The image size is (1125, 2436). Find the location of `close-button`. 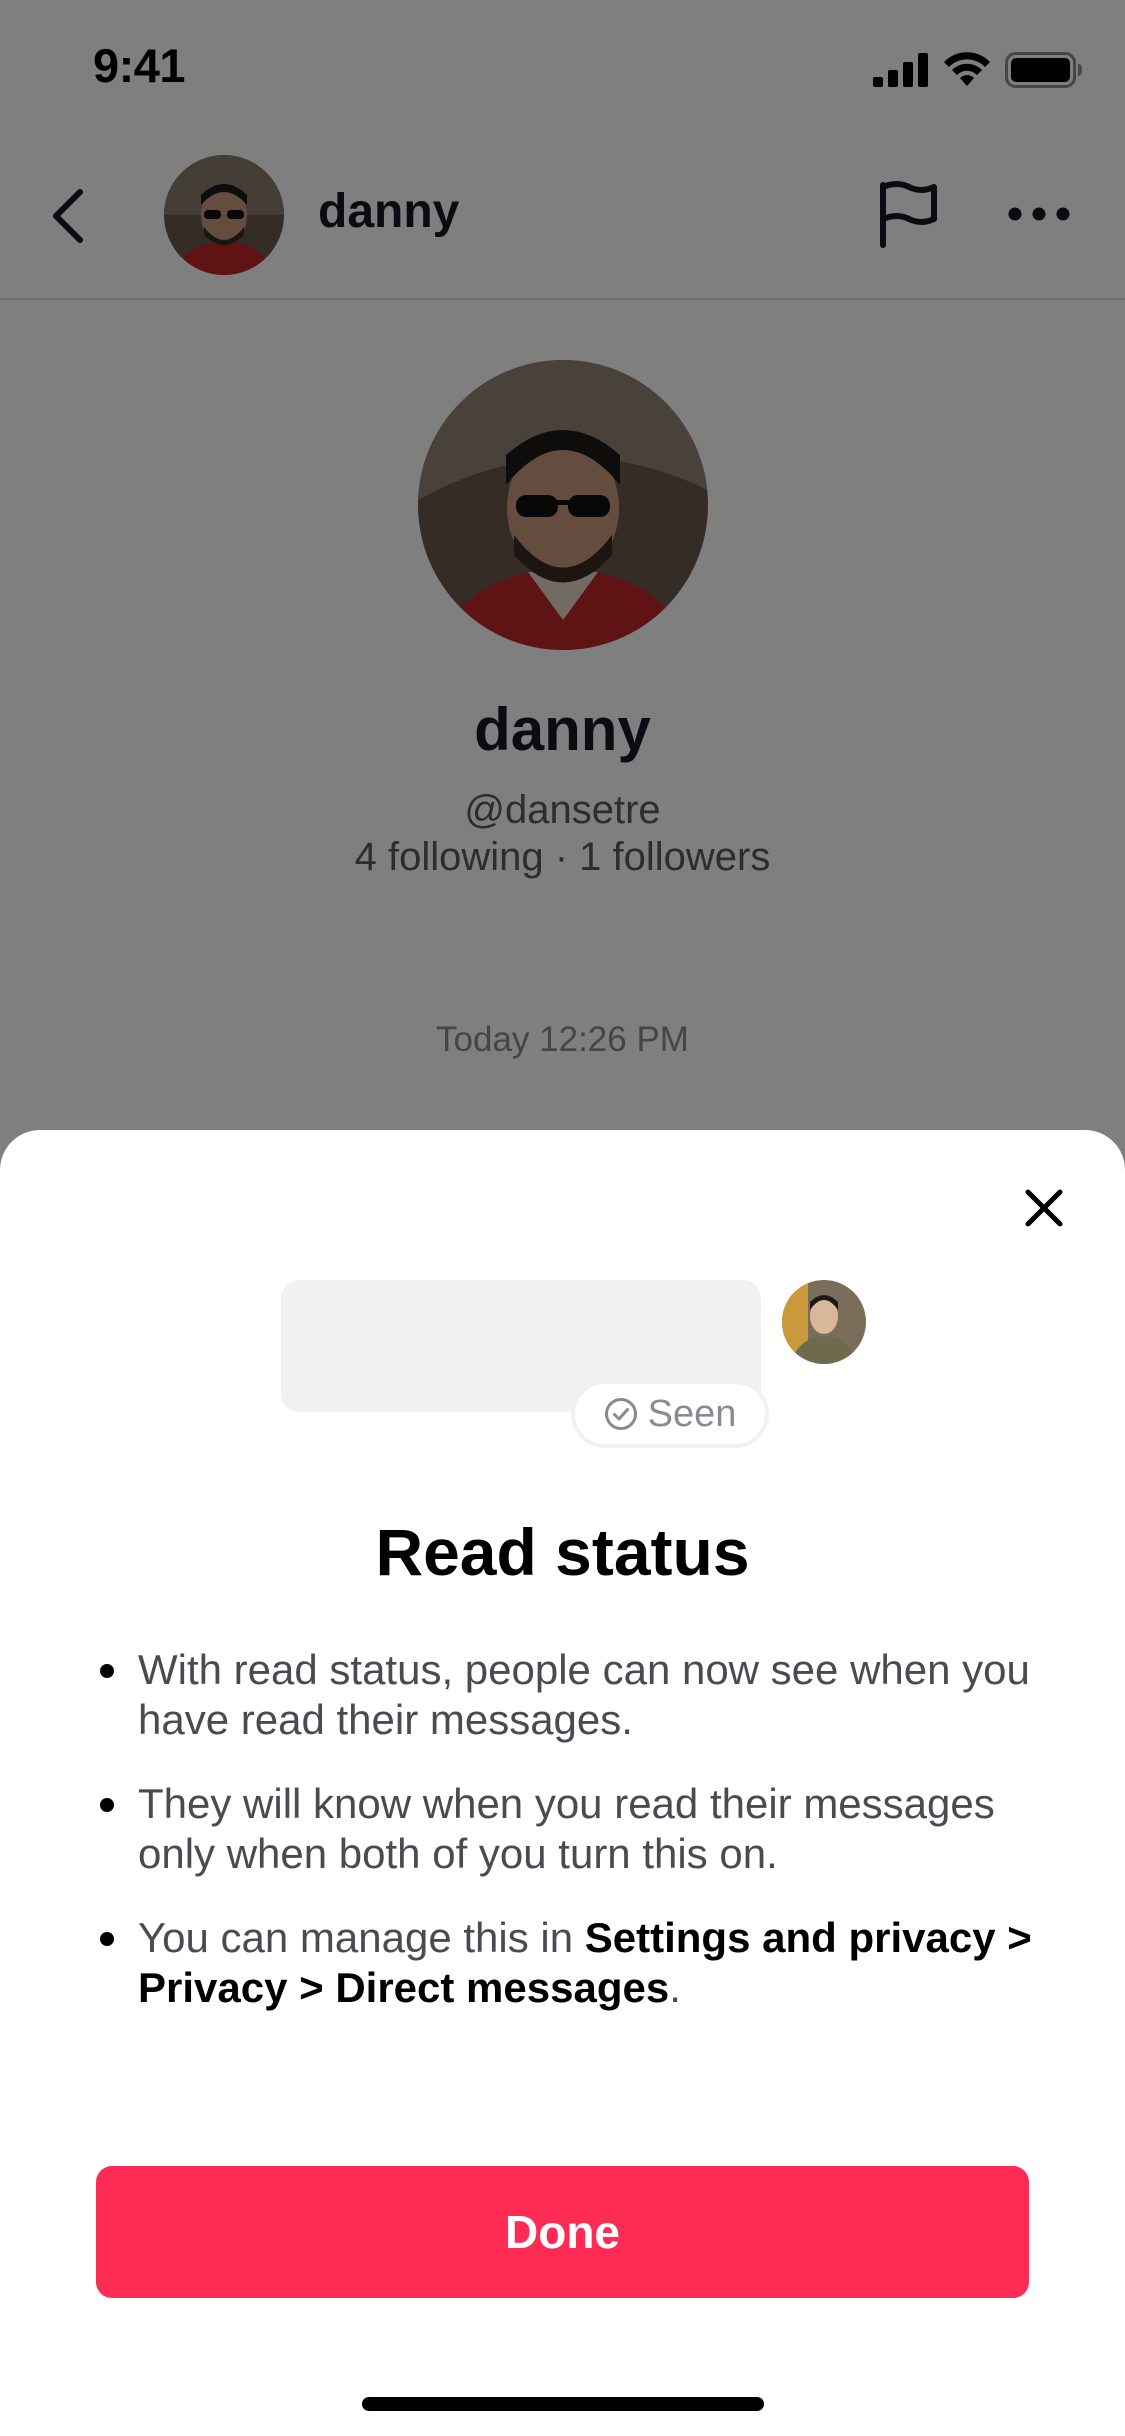

close-button is located at coordinates (1044, 1208).